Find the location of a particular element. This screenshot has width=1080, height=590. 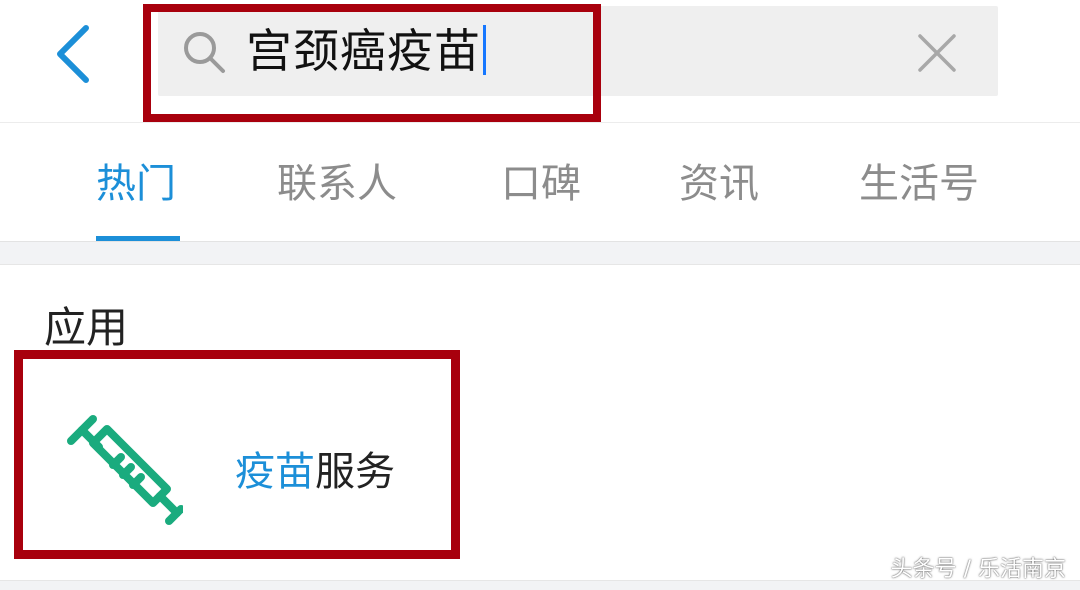

app-result-label: 疫苗服务 is located at coordinates (315, 472).